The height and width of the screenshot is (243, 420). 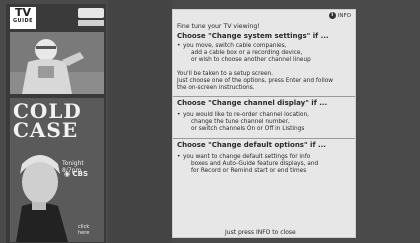 I want to click on ad-title-line2: CASE, so click(x=46, y=130).